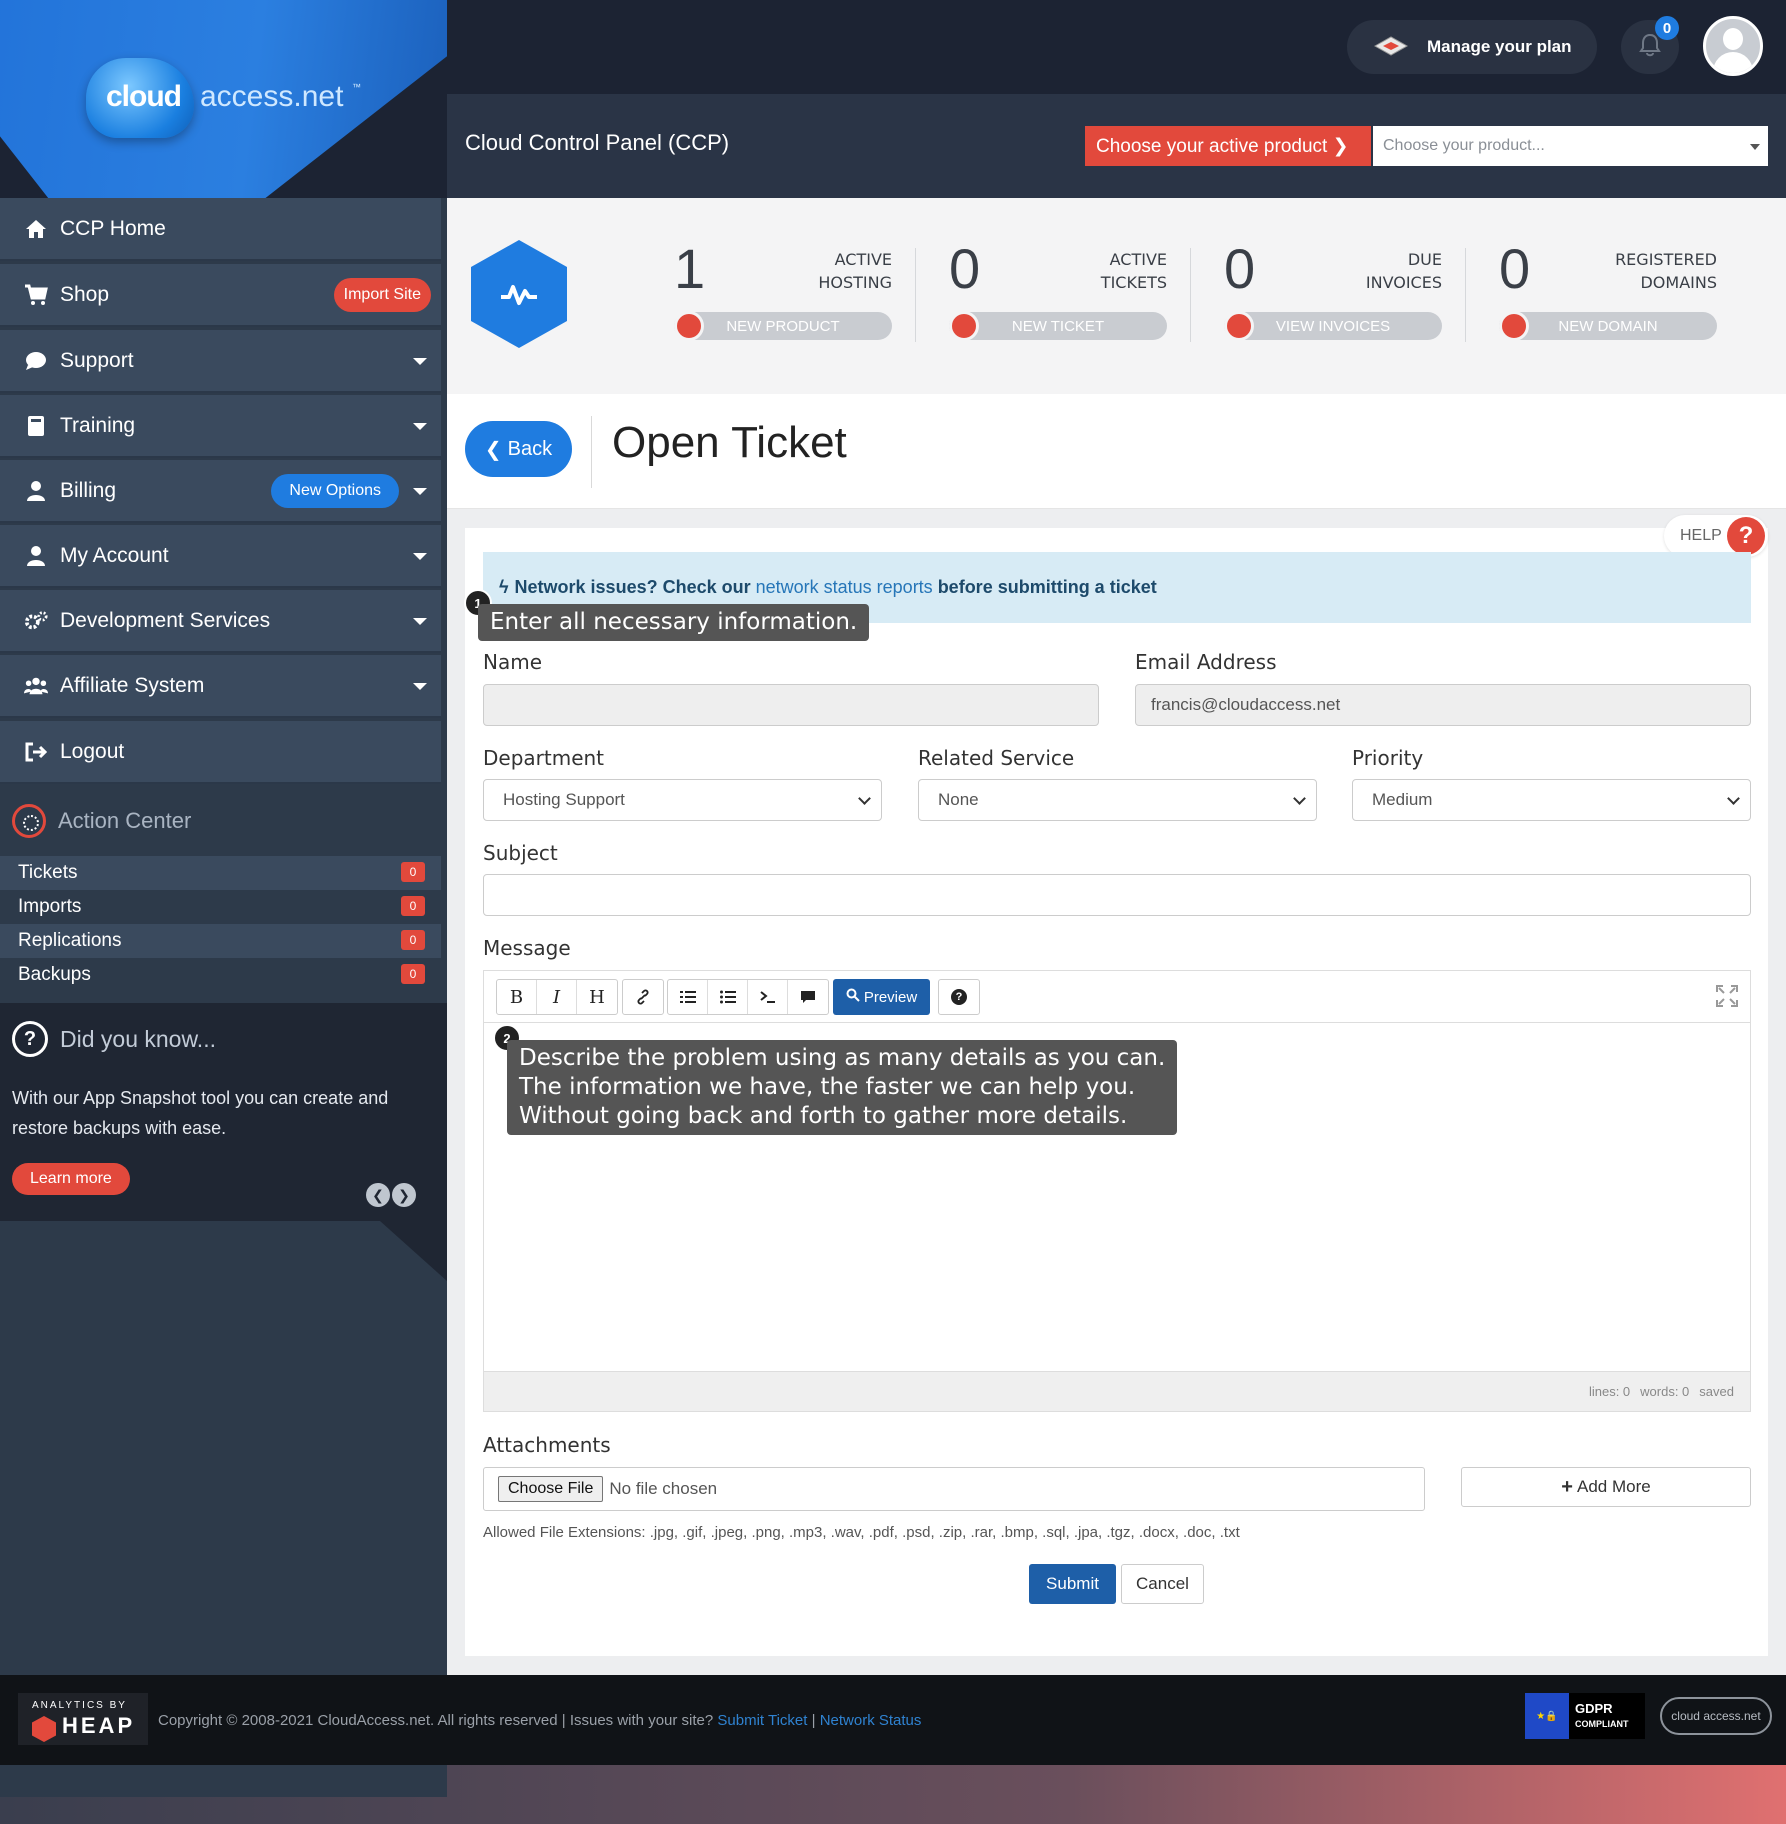 The height and width of the screenshot is (1824, 1786). I want to click on new-product-button: NEW PRODUCT, so click(783, 326).